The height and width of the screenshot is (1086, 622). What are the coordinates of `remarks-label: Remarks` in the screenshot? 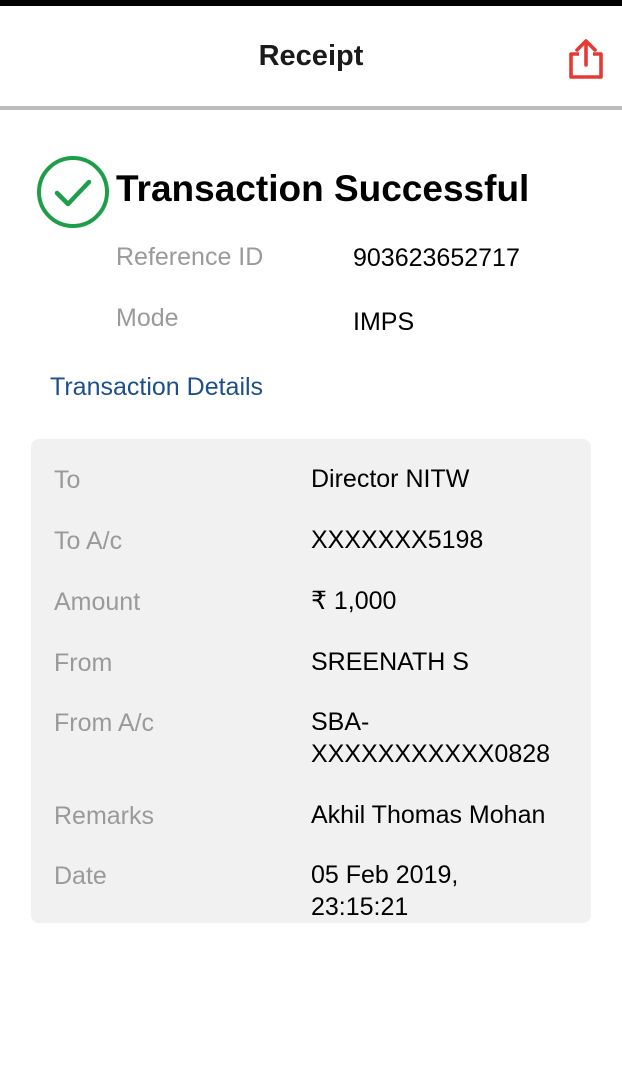 It's located at (104, 816).